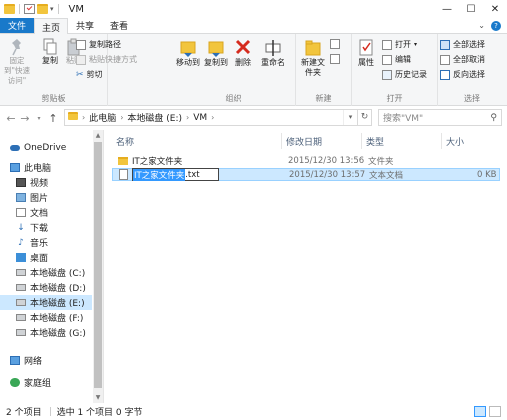 This screenshot has width=507, height=420. Describe the element at coordinates (480, 411) in the screenshot. I see `details-view-icon` at that location.